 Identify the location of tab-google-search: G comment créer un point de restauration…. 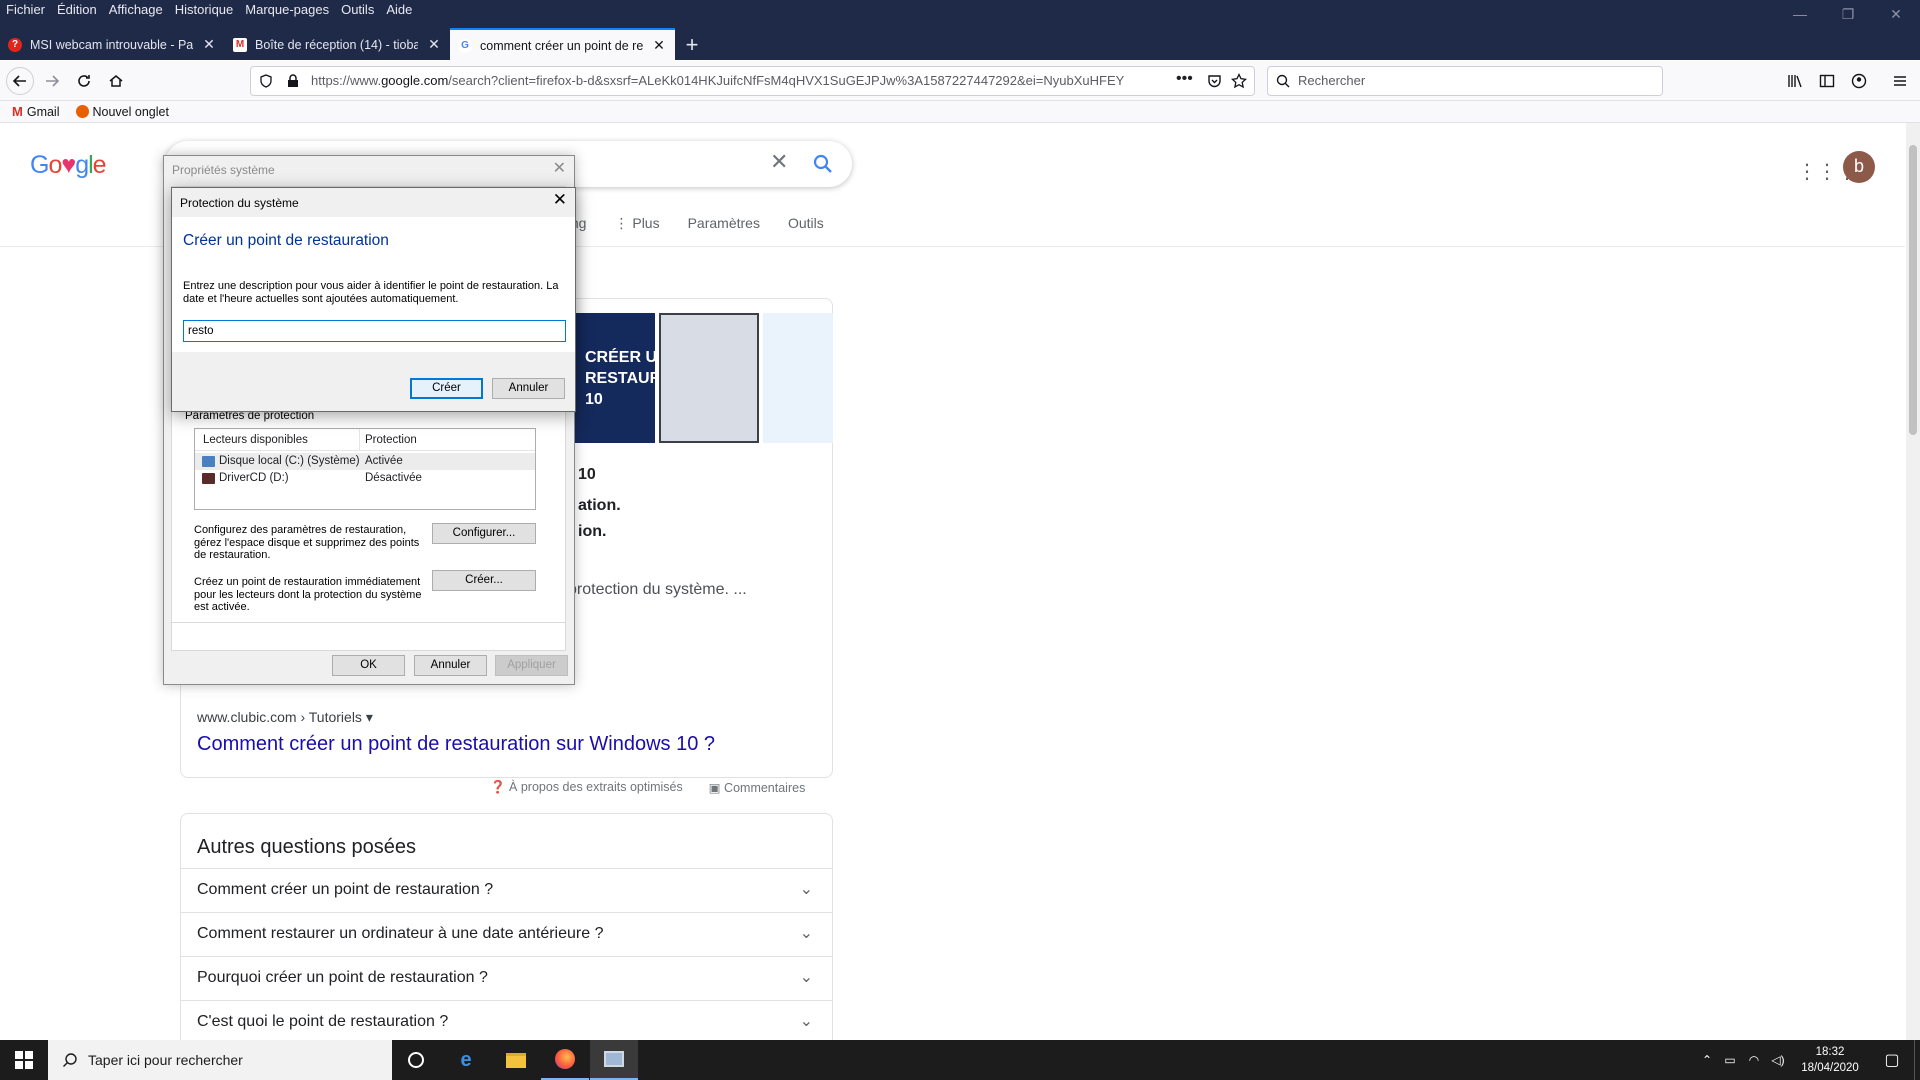
(562, 44).